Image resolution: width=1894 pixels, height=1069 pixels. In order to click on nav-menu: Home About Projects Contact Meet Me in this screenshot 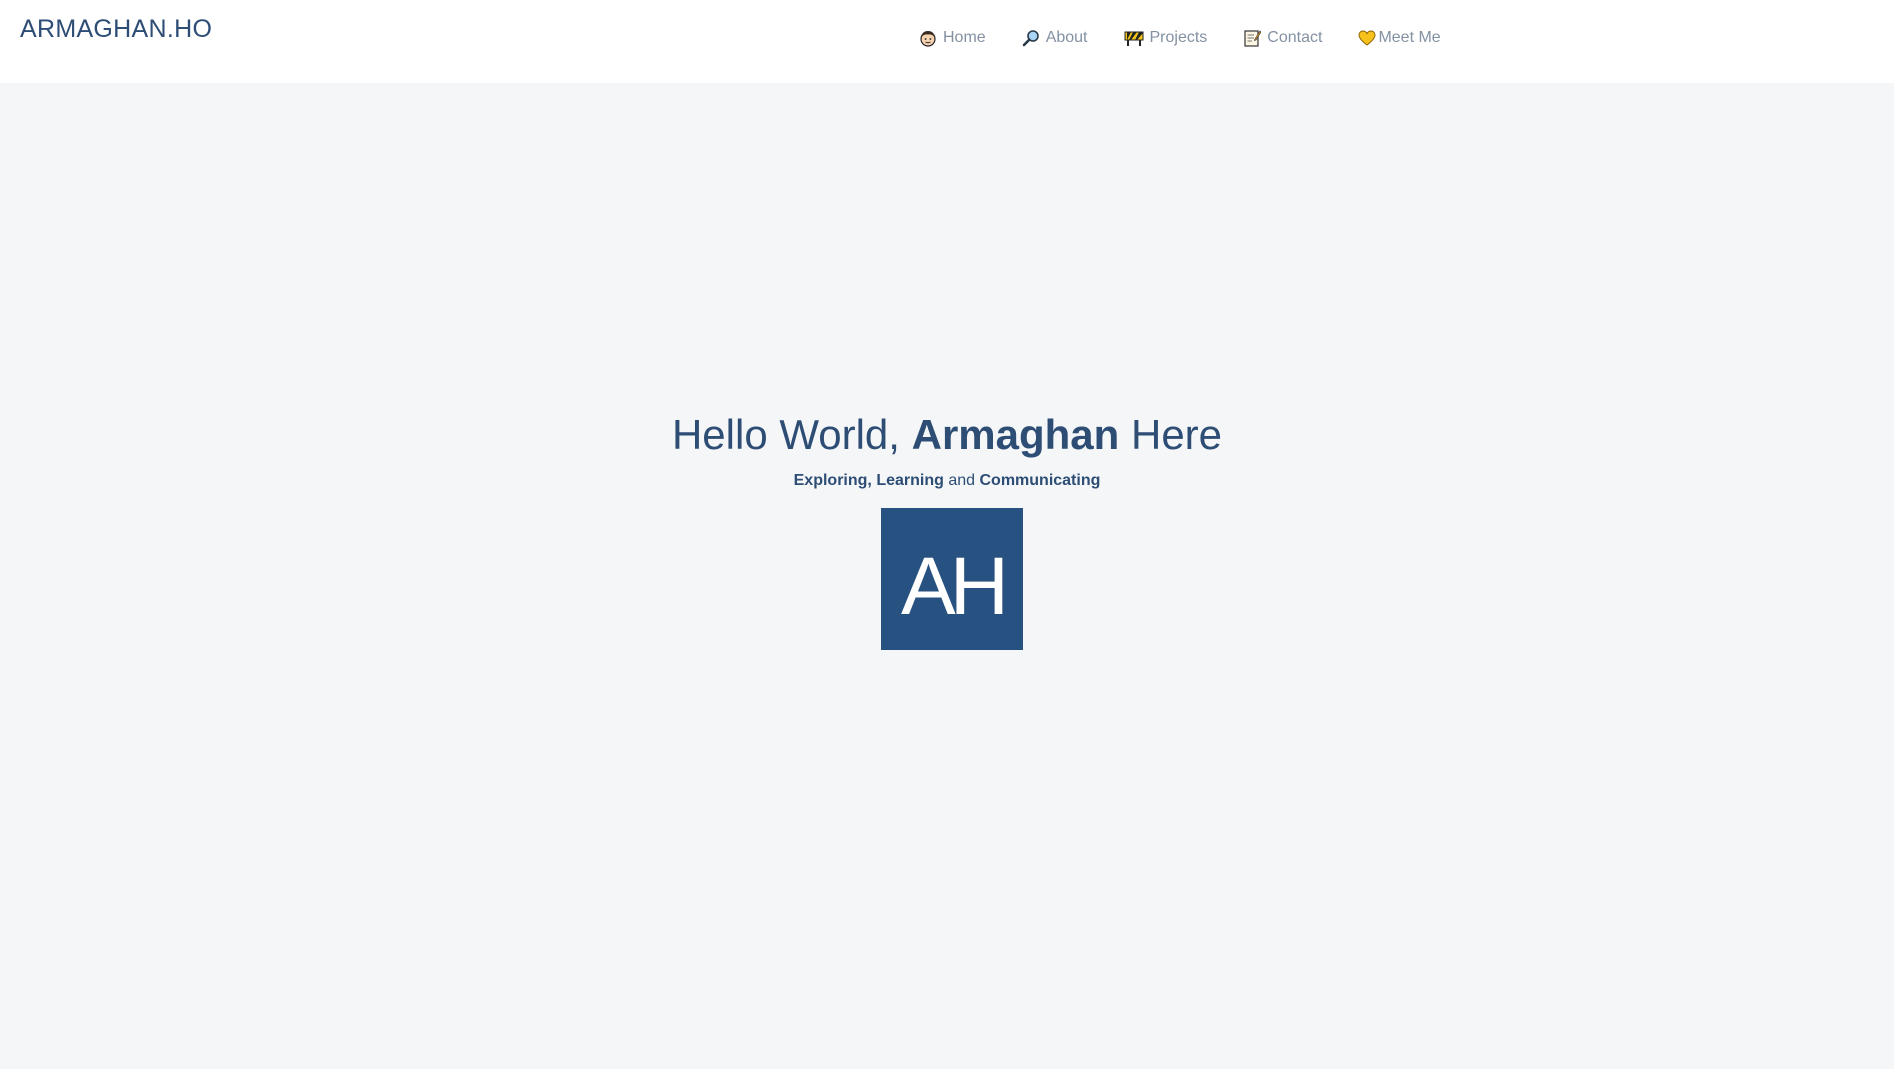, I will do `click(1198, 38)`.